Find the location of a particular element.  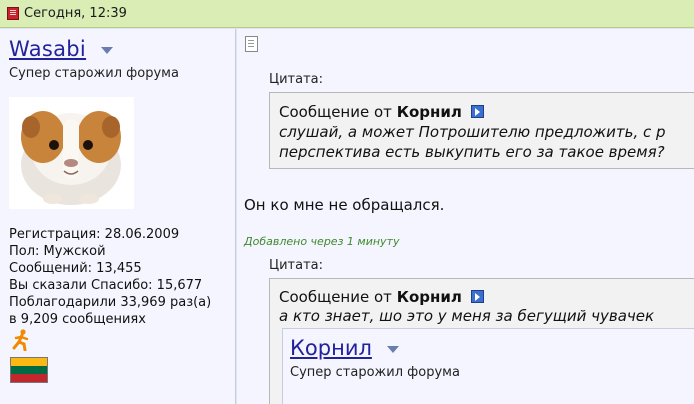

post-header: Сегодня, 12:39 is located at coordinates (347, 14).